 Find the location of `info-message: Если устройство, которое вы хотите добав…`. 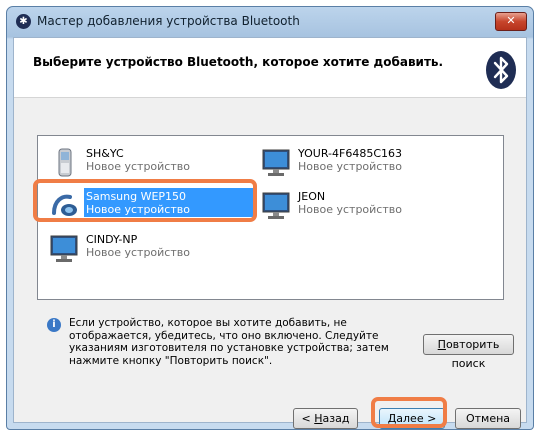

info-message: Если устройство, которое вы хотите добав… is located at coordinates (229, 342).